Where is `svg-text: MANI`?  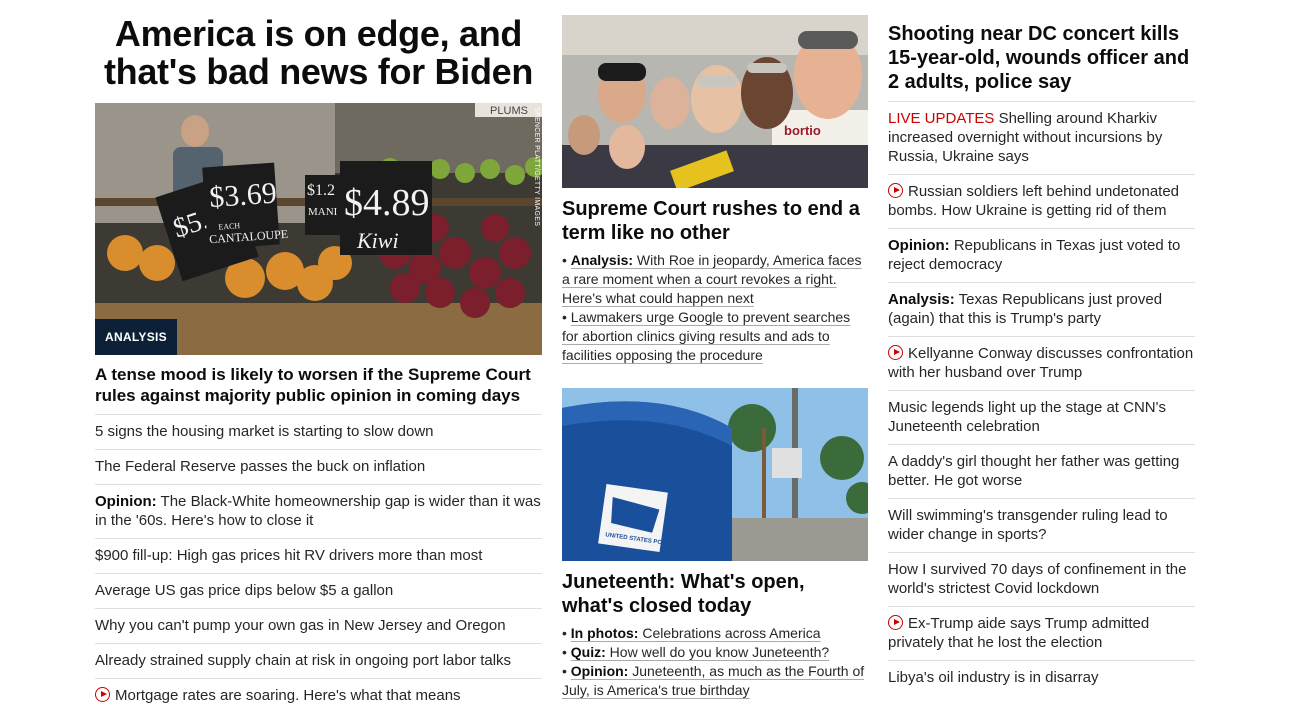 svg-text: MANI is located at coordinates (323, 212).